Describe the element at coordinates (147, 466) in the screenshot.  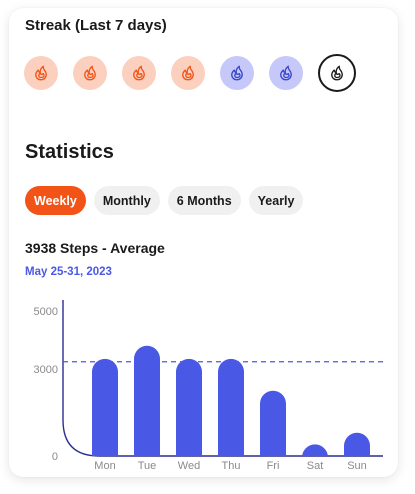
I see `x-tick-label: Tue` at that location.